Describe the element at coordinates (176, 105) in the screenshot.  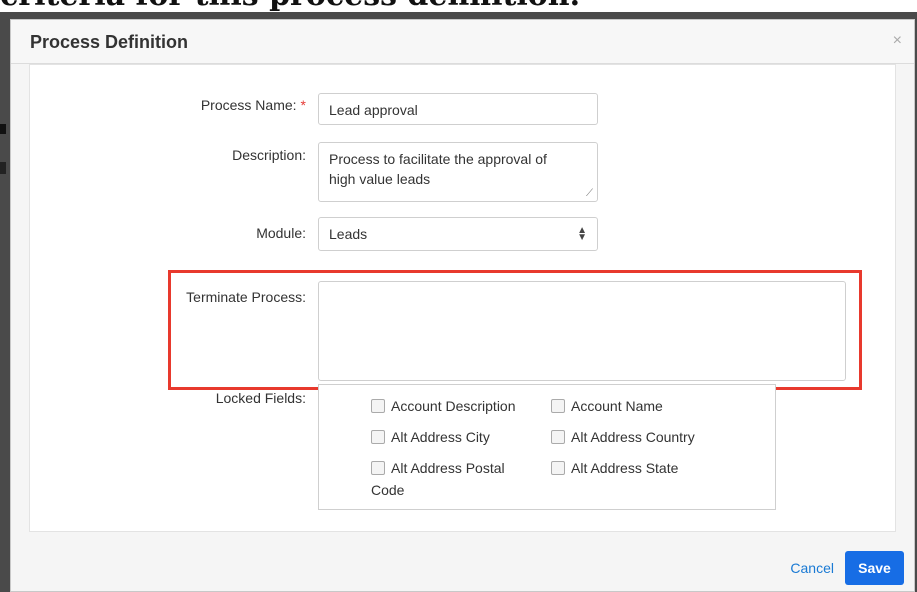
I see `process-name-label: Process Name: *` at that location.